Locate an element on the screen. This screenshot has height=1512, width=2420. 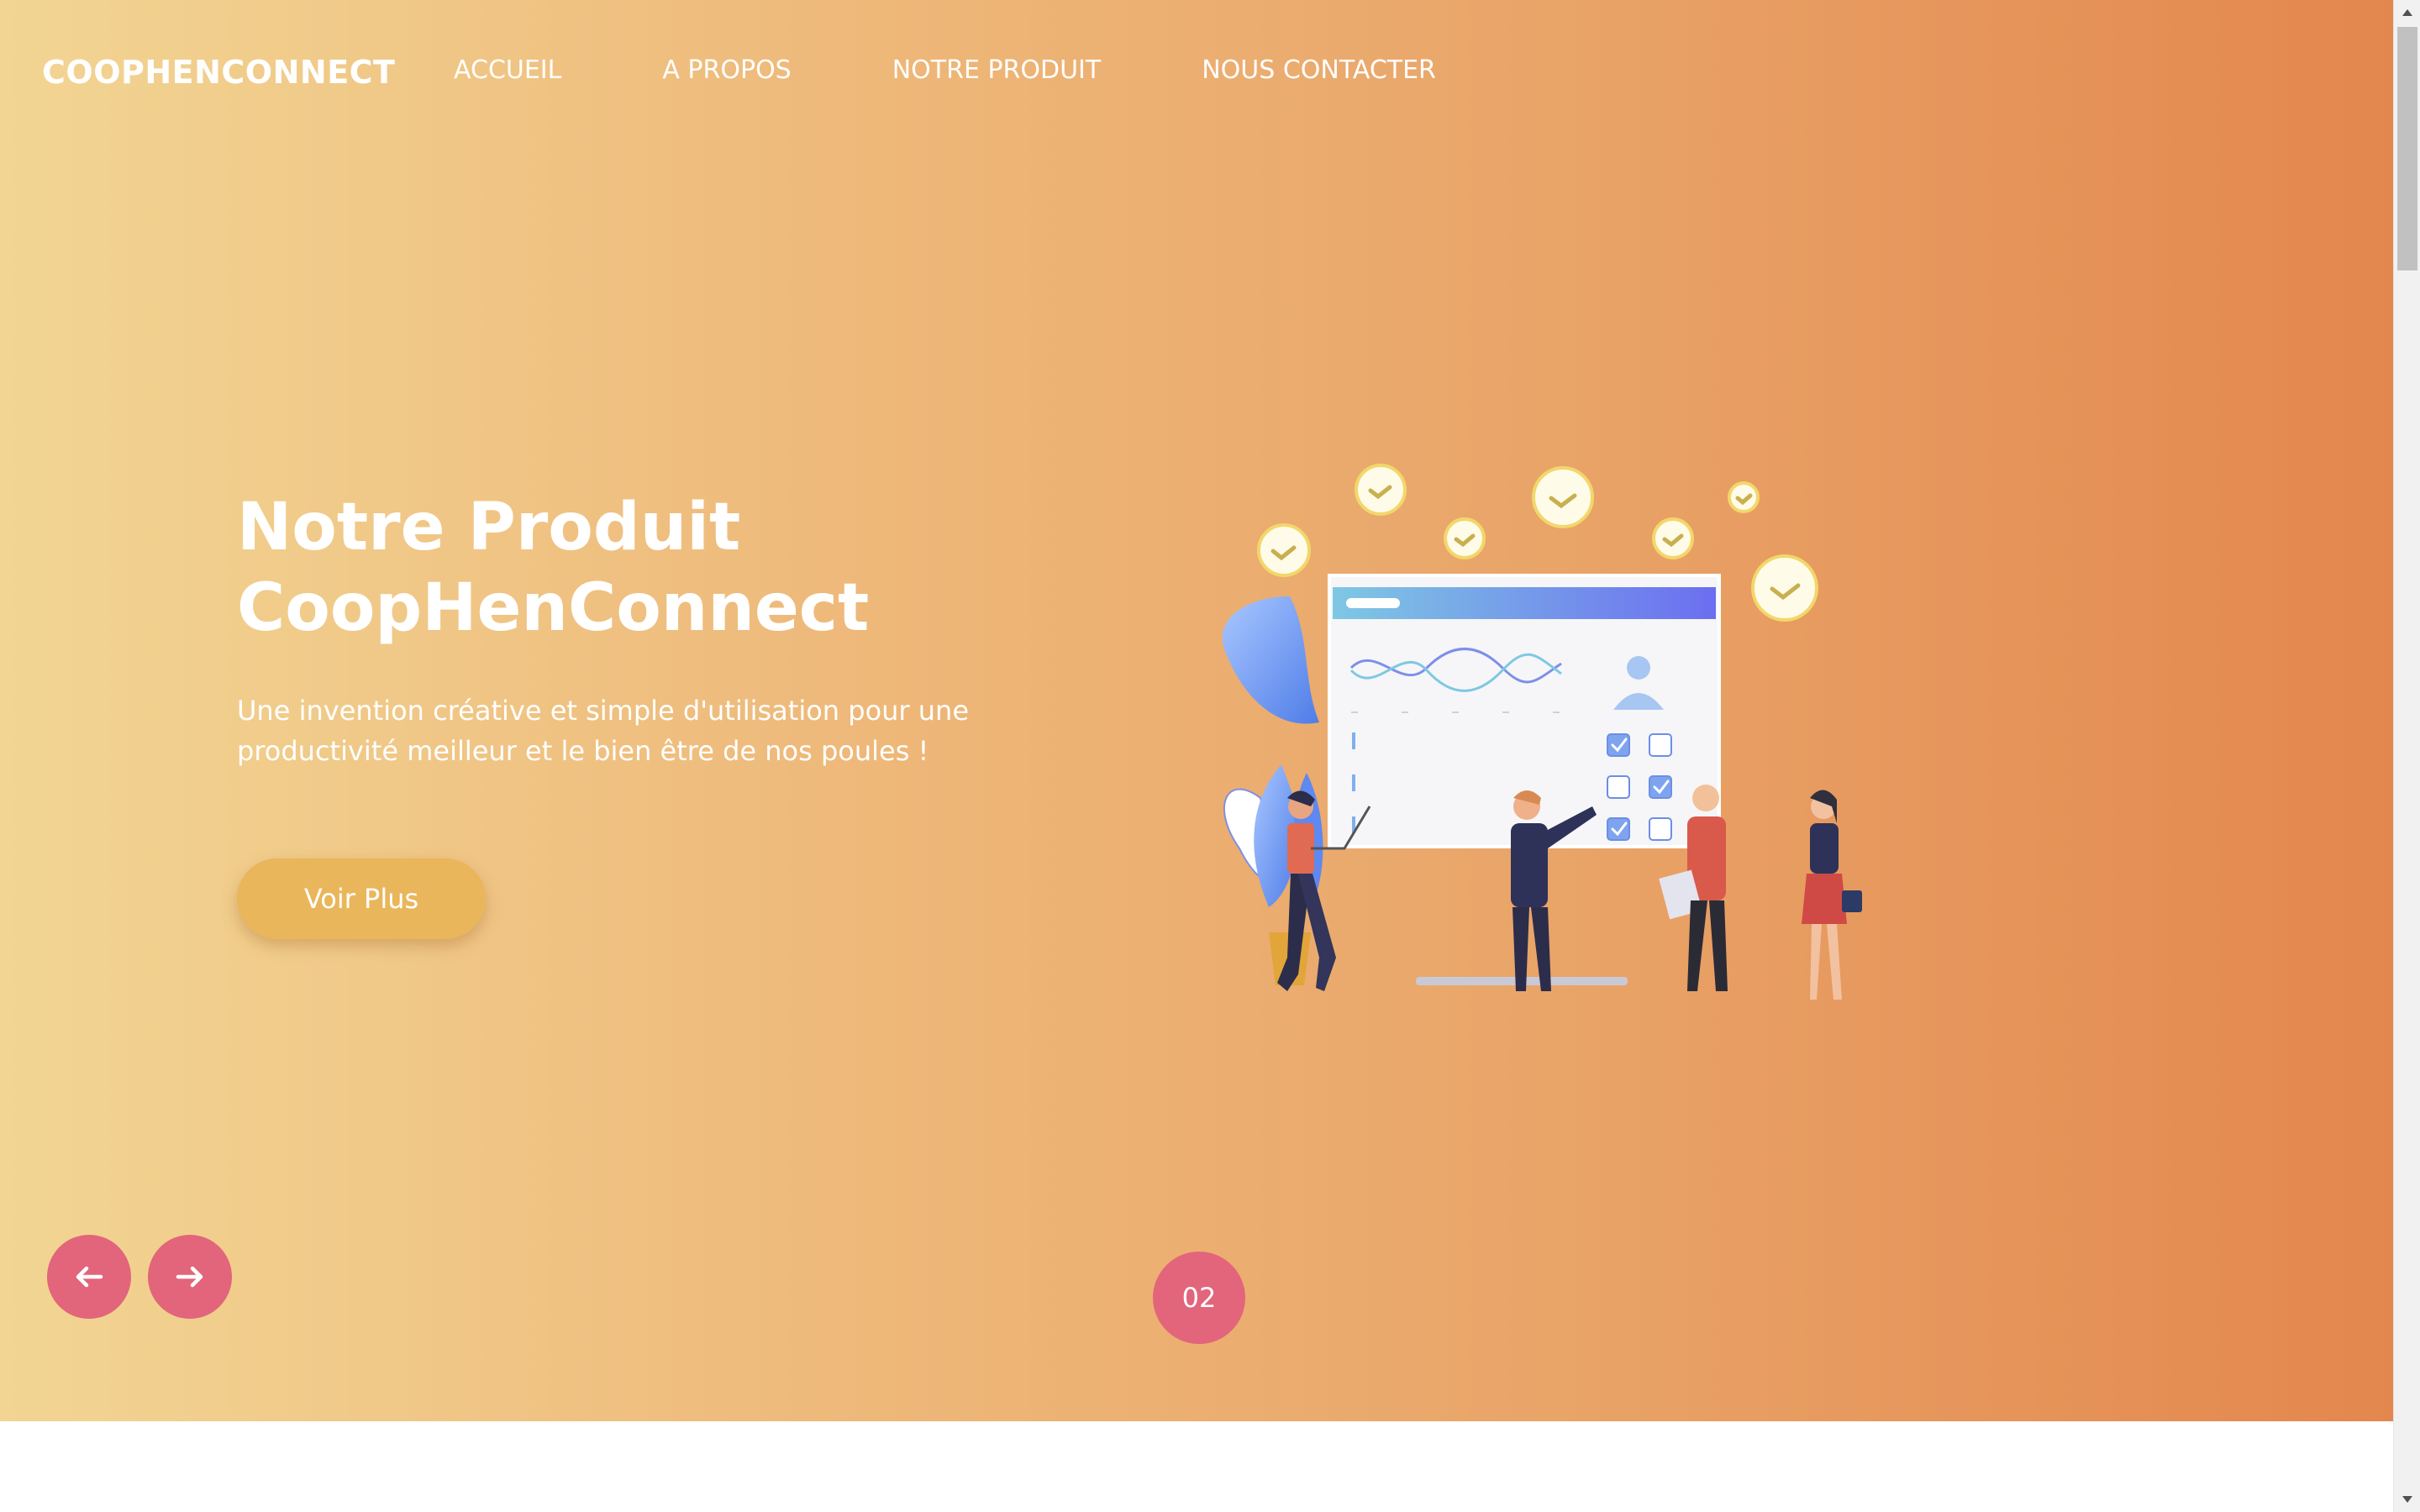
scroll-down-button is located at coordinates (2407, 1499).